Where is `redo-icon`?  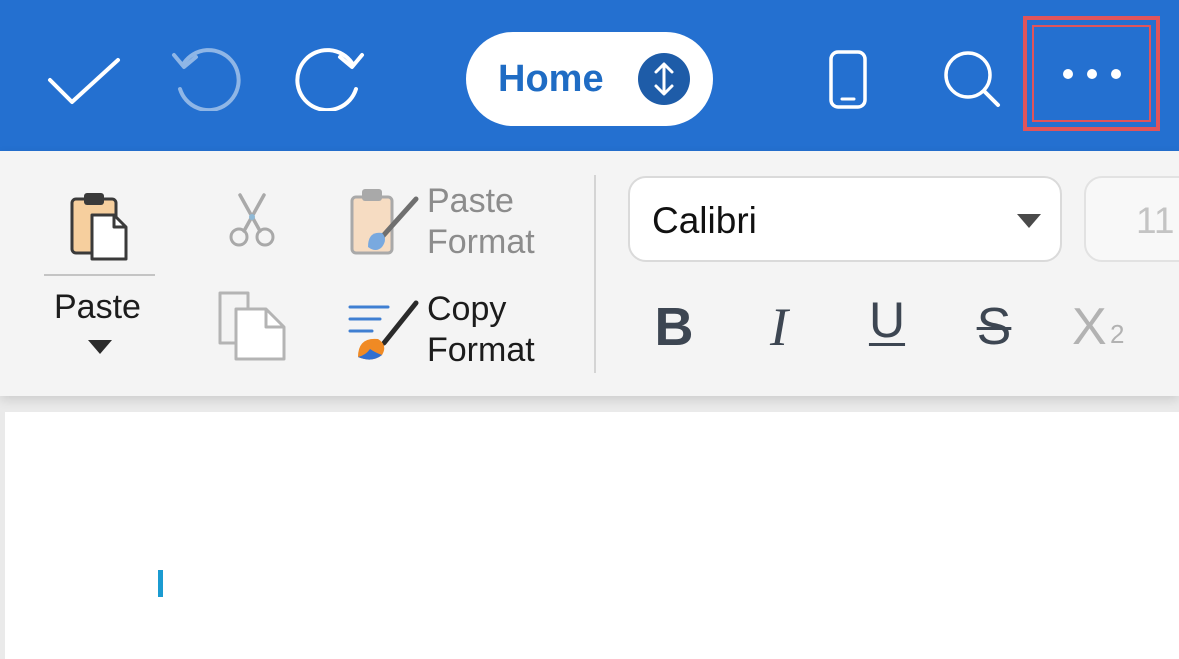 redo-icon is located at coordinates (329, 78).